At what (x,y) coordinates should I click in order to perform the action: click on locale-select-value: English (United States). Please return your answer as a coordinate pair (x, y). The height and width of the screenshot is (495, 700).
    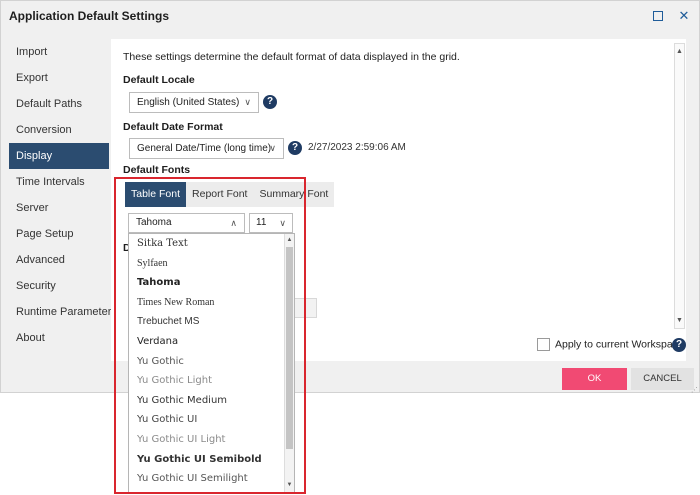
    Looking at the image, I should click on (188, 102).